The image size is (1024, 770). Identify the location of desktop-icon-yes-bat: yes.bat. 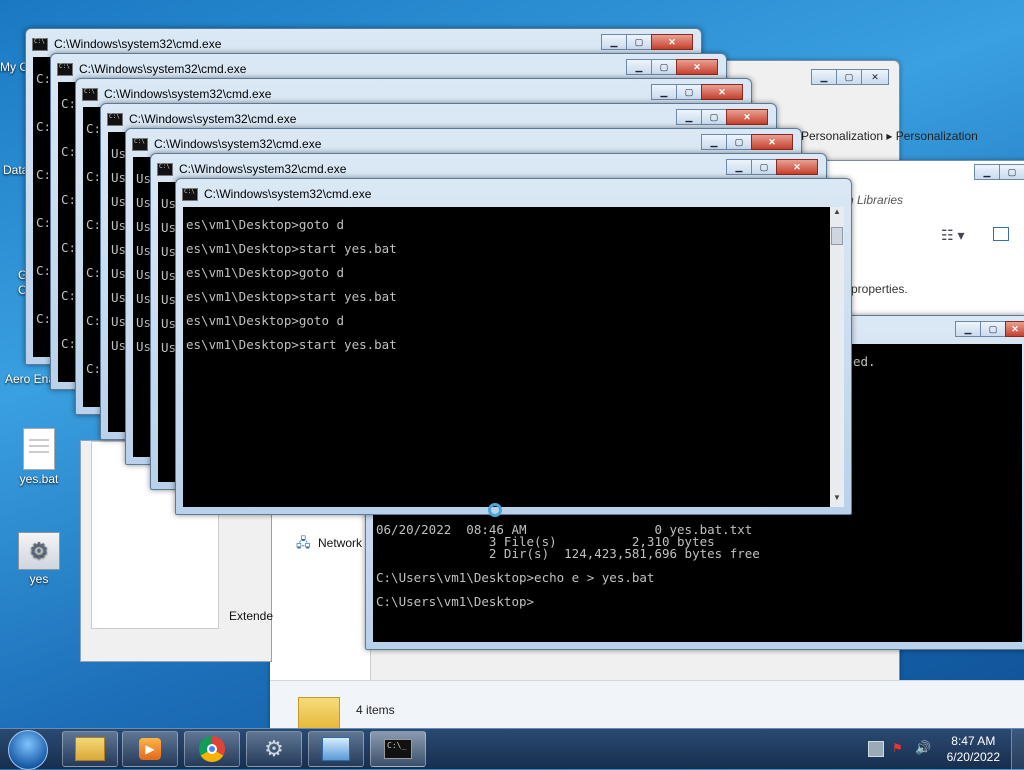
(39, 457).